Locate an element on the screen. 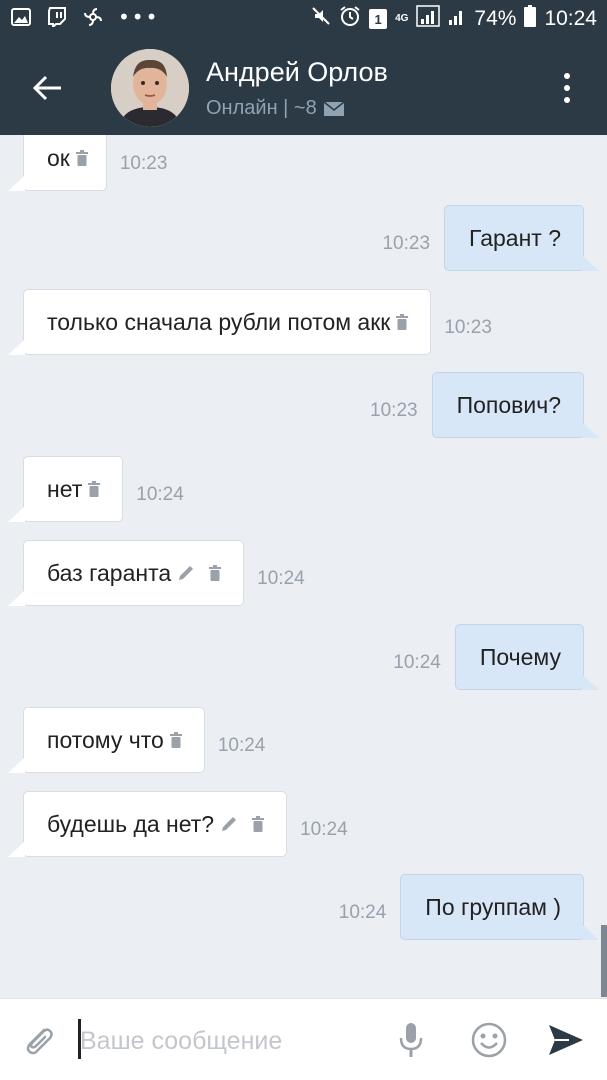 The image size is (607, 1080). arrow-left-icon is located at coordinates (47, 88).